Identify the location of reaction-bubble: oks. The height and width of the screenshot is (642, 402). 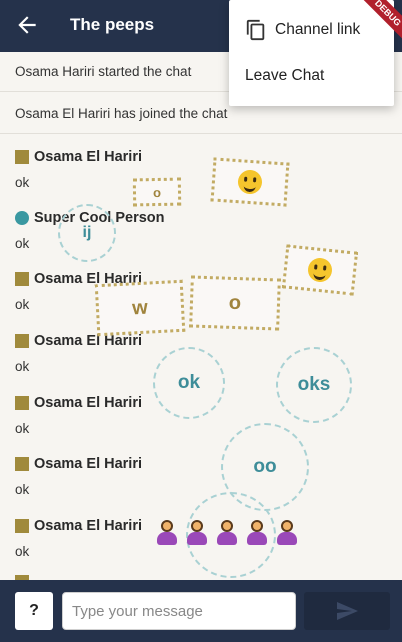
(314, 385).